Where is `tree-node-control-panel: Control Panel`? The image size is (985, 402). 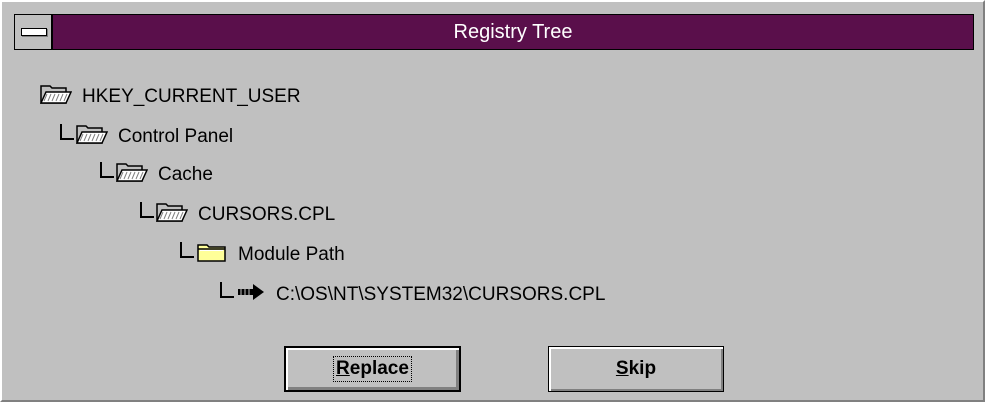
tree-node-control-panel: Control Panel is located at coordinates (146, 137).